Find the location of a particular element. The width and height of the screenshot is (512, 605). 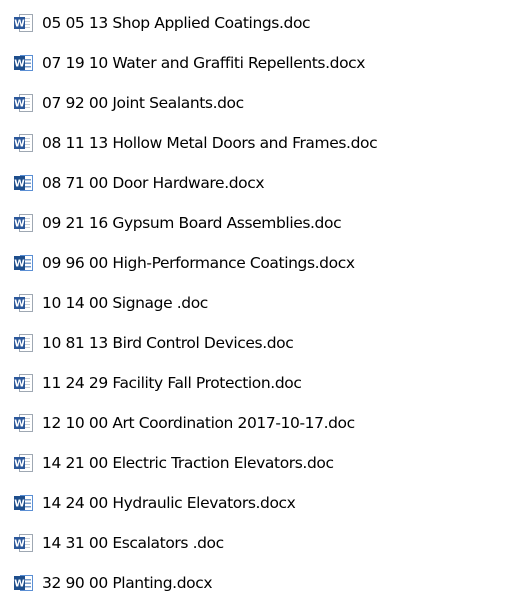

file-name: 10 81 13 Bird Control Devices.doc is located at coordinates (168, 343).